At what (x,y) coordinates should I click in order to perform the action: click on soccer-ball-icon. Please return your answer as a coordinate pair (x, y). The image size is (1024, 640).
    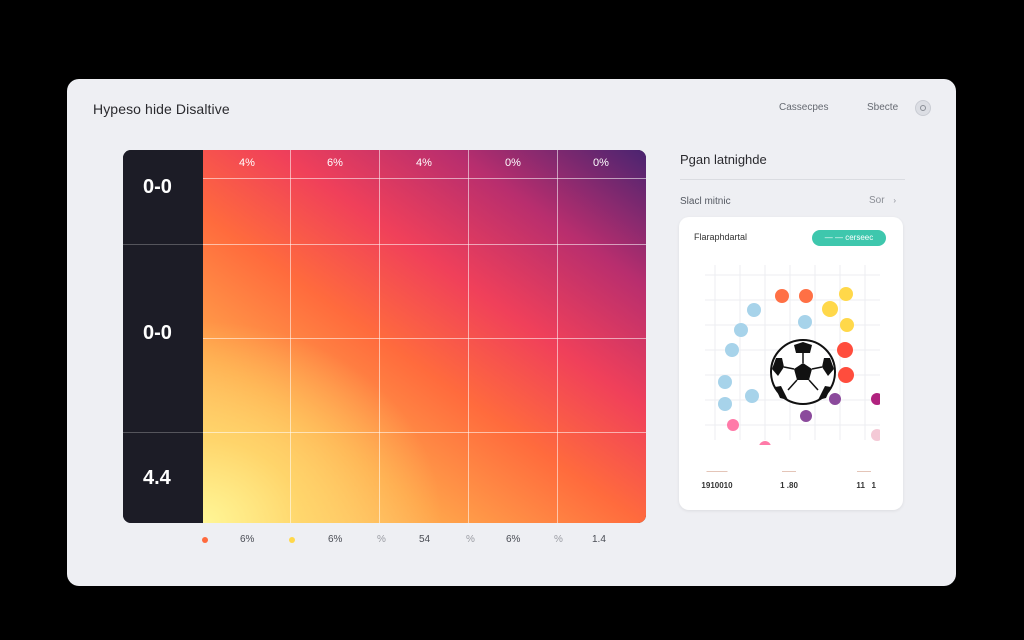
    Looking at the image, I should click on (803, 372).